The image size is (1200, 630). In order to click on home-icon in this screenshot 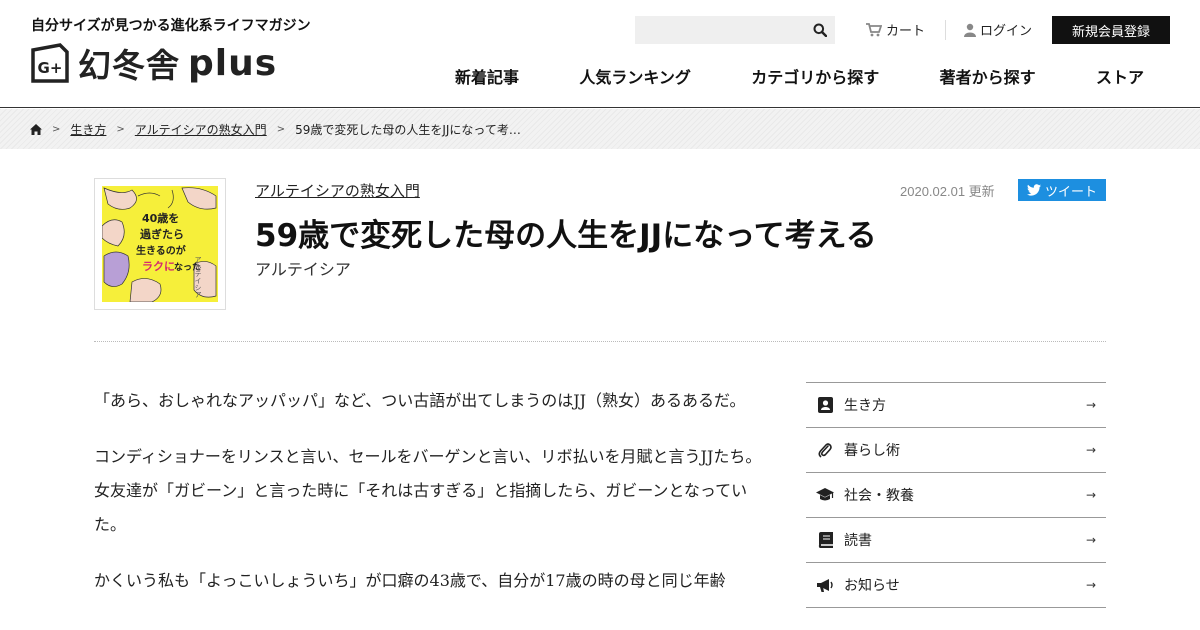, I will do `click(36, 129)`.